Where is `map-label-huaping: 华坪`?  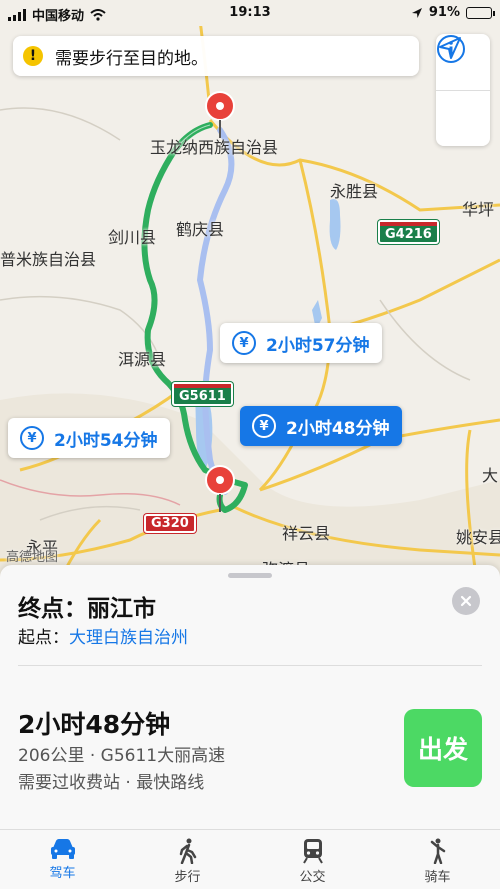 map-label-huaping: 华坪 is located at coordinates (478, 209).